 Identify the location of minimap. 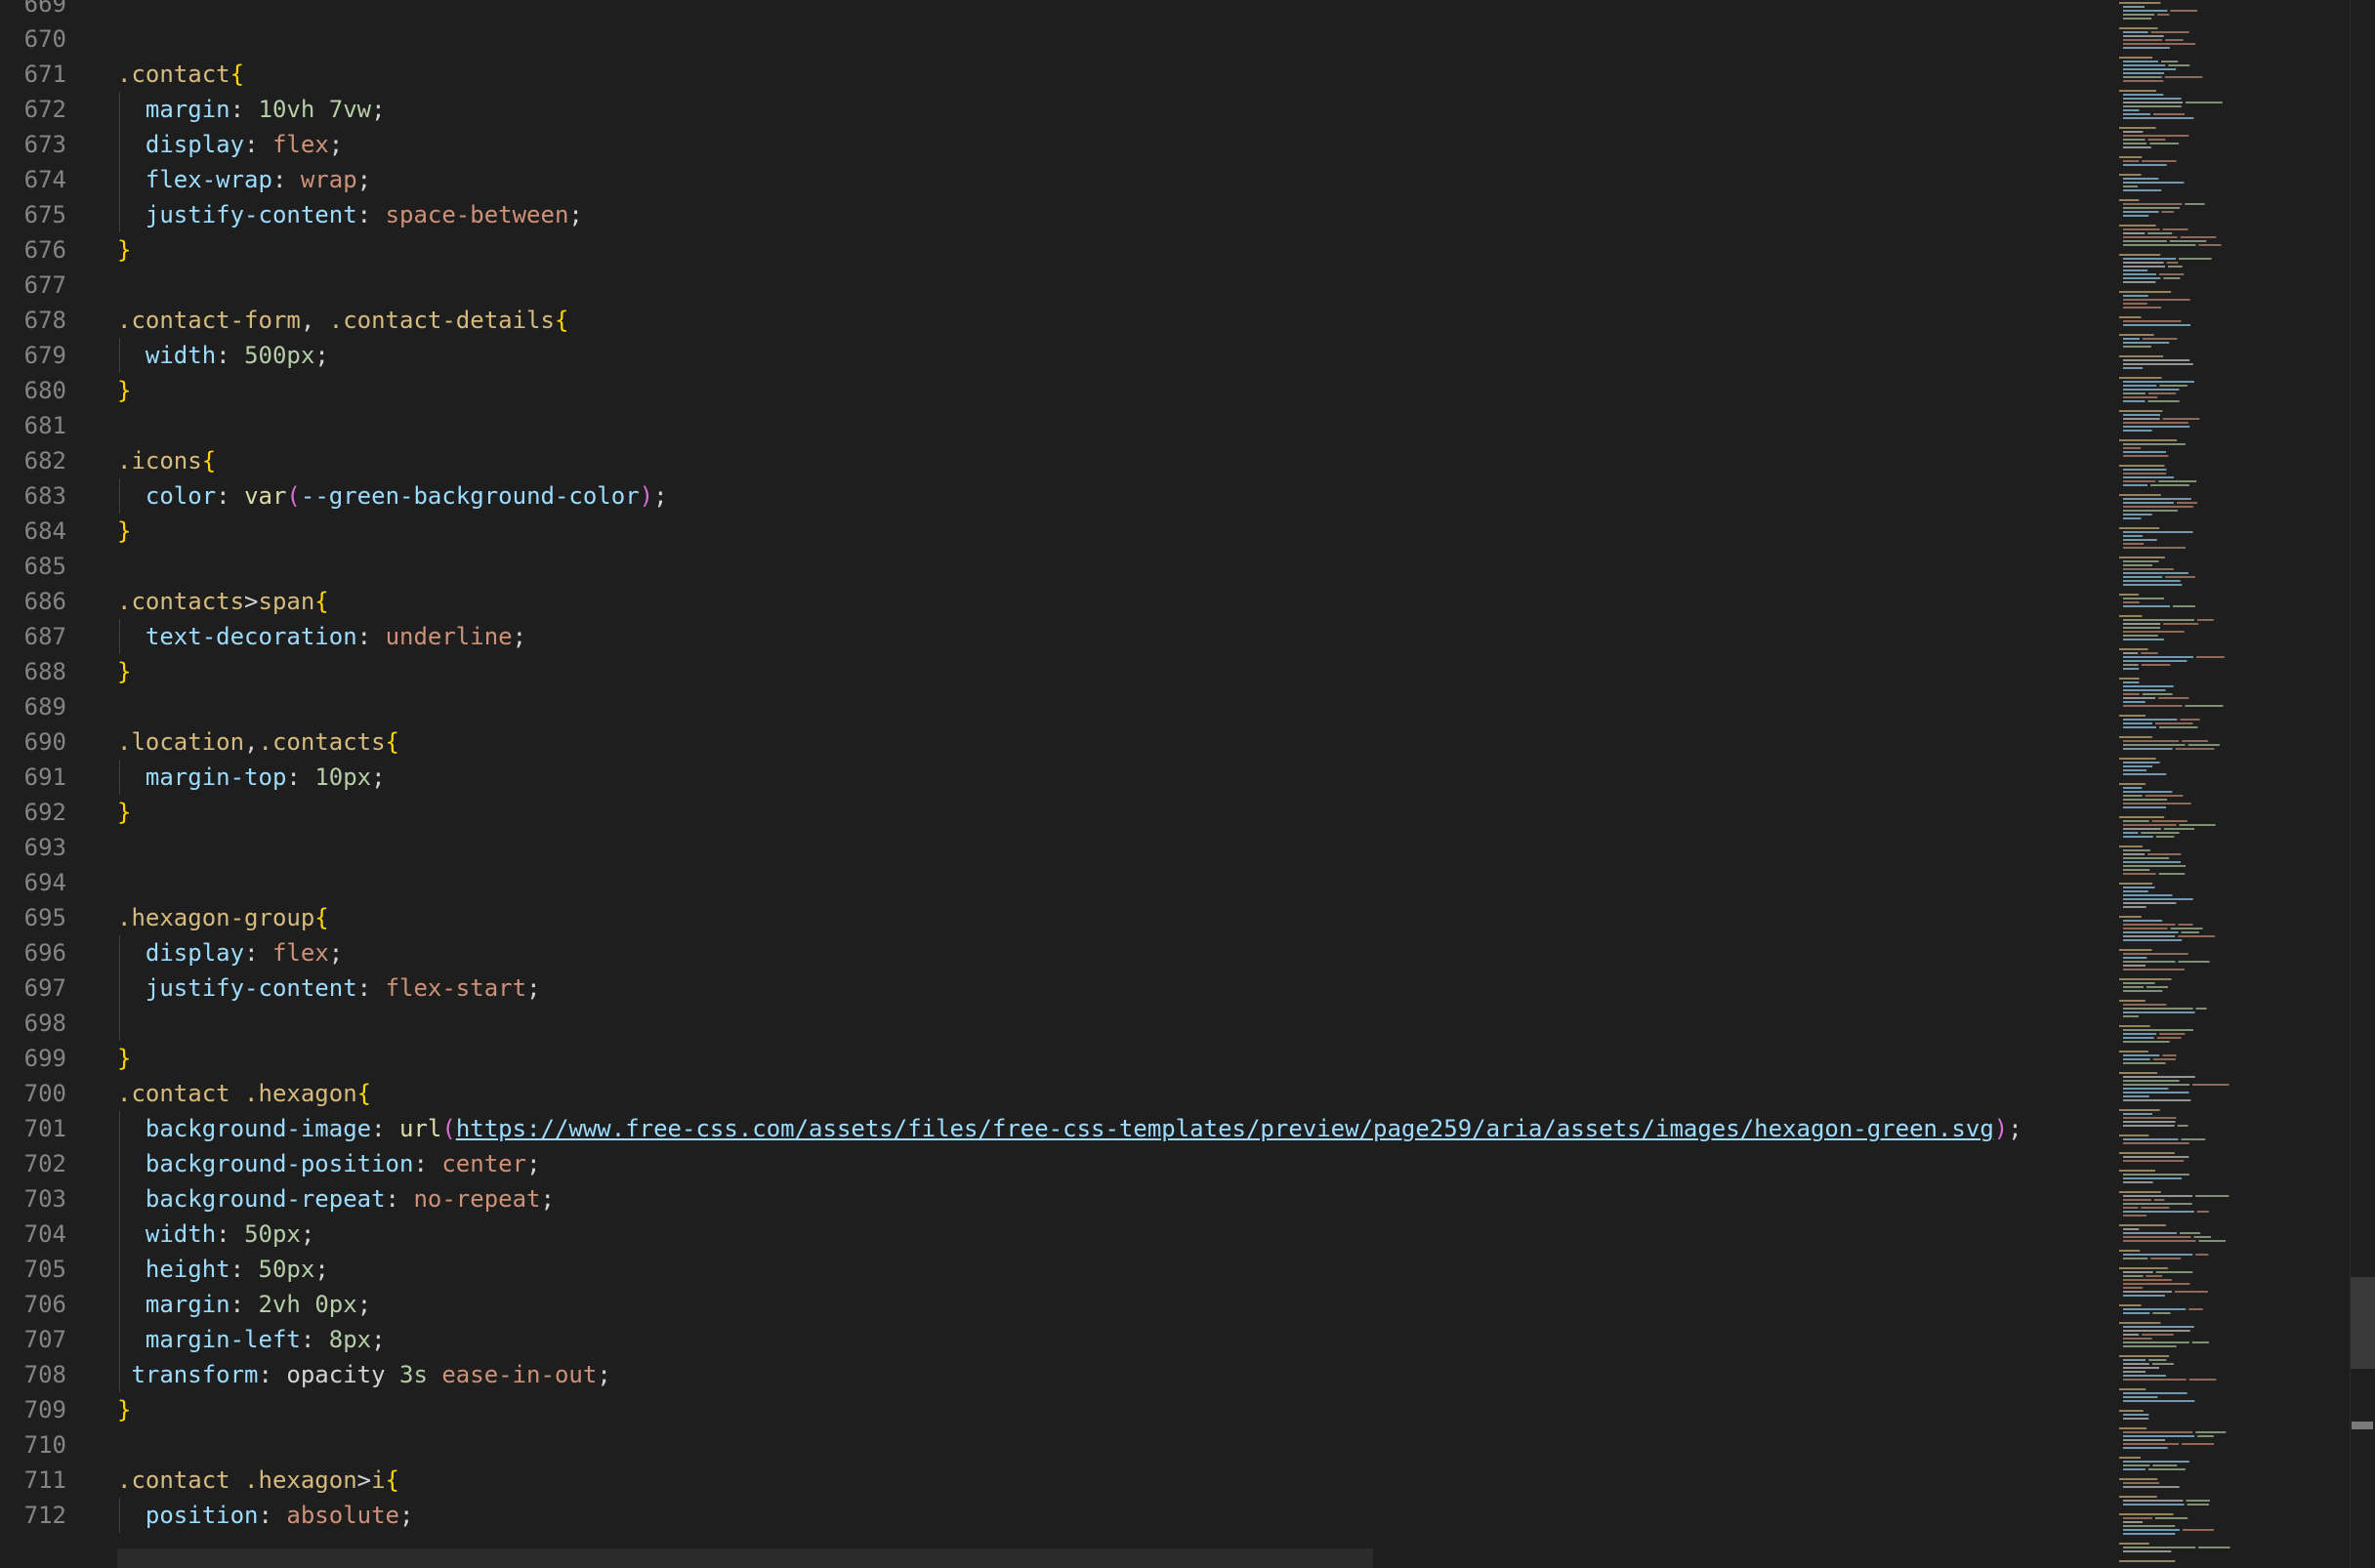
(2232, 784).